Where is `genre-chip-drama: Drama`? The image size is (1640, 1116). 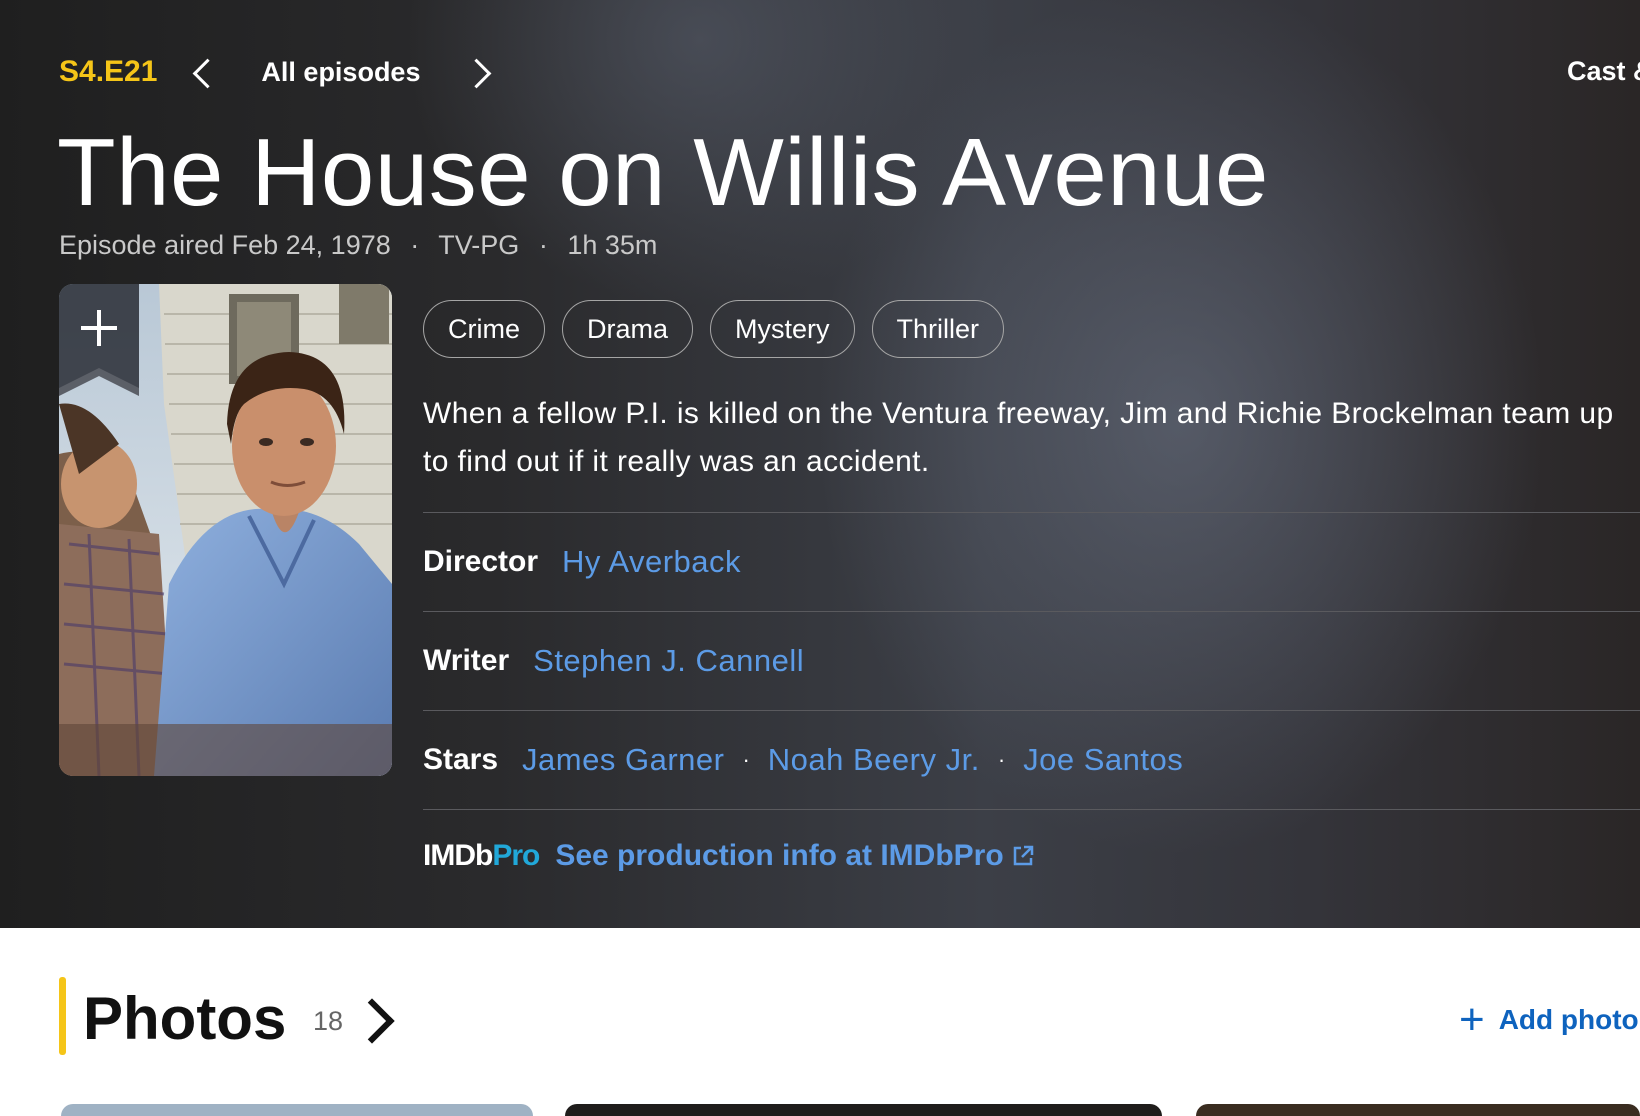
genre-chip-drama: Drama is located at coordinates (628, 329).